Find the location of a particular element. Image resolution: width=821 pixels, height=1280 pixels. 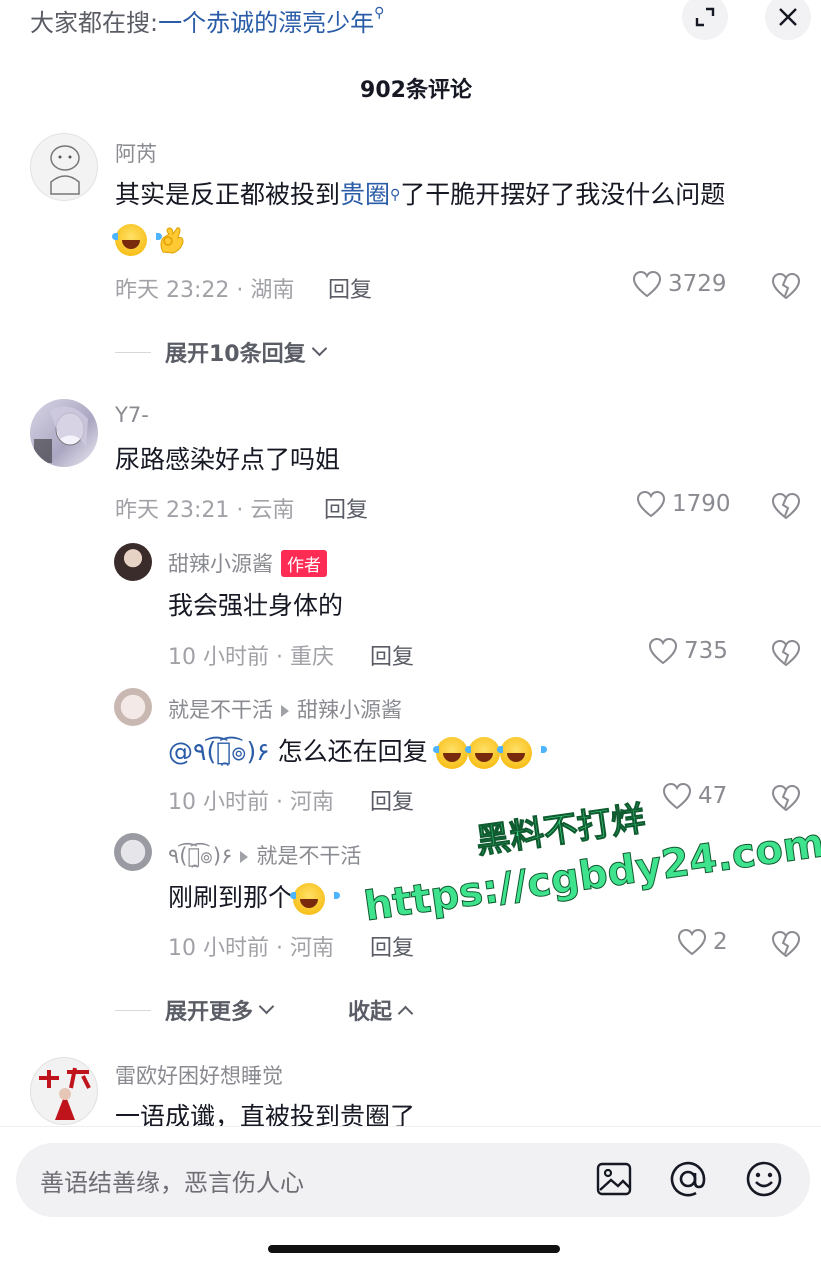

expand-button is located at coordinates (705, 20).